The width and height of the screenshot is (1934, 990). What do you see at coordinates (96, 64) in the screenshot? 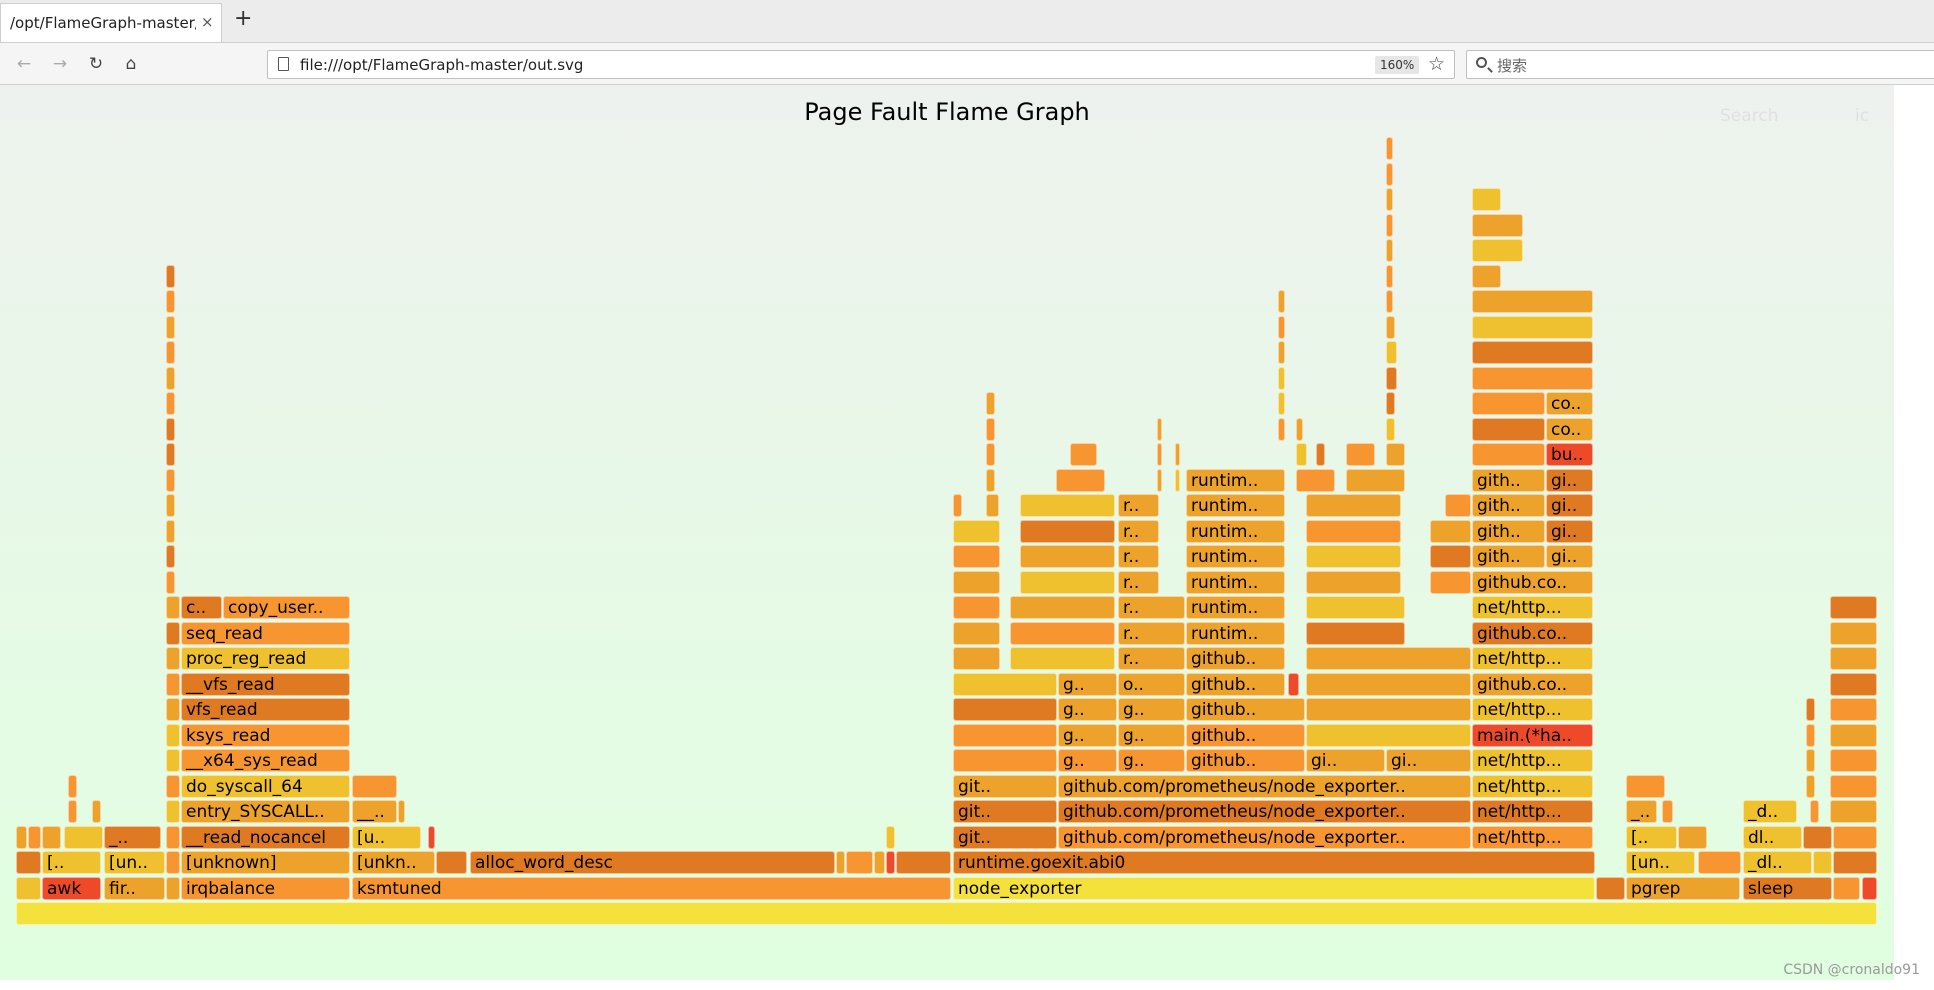
I see `reload-icon: ↻` at bounding box center [96, 64].